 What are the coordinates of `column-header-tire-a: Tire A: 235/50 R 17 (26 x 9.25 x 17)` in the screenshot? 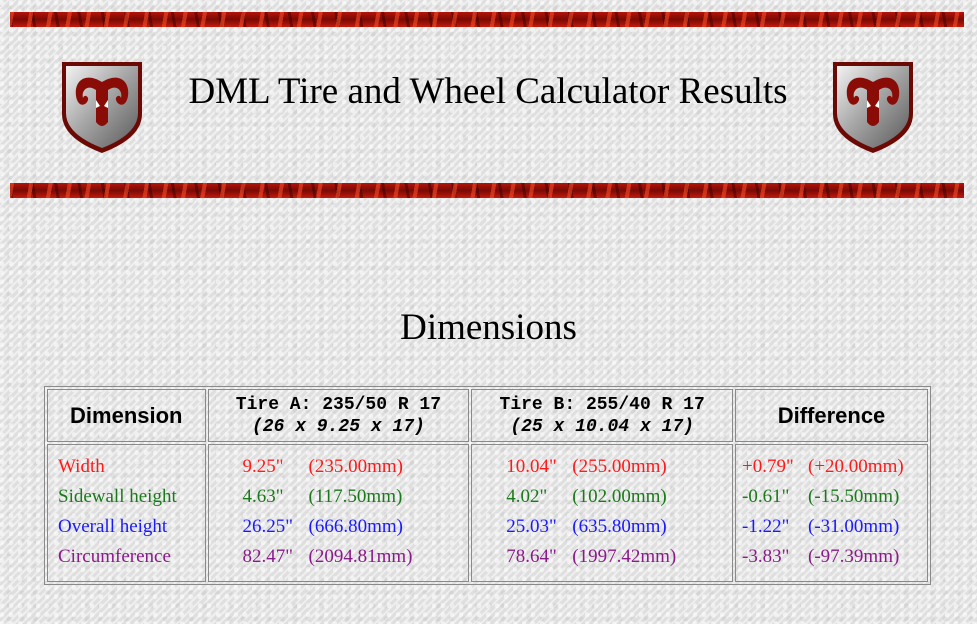 It's located at (338, 415).